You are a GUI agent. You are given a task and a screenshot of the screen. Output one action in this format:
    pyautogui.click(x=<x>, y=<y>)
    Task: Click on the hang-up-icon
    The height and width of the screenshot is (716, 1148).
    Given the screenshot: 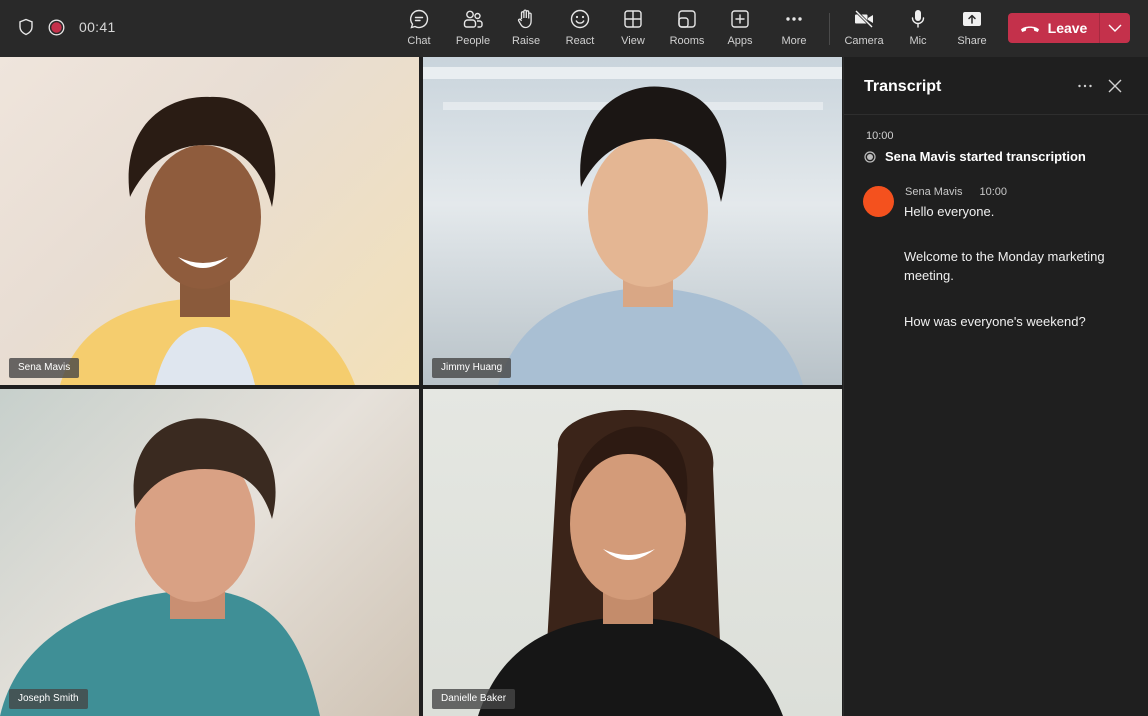 What is the action you would take?
    pyautogui.click(x=1029, y=29)
    